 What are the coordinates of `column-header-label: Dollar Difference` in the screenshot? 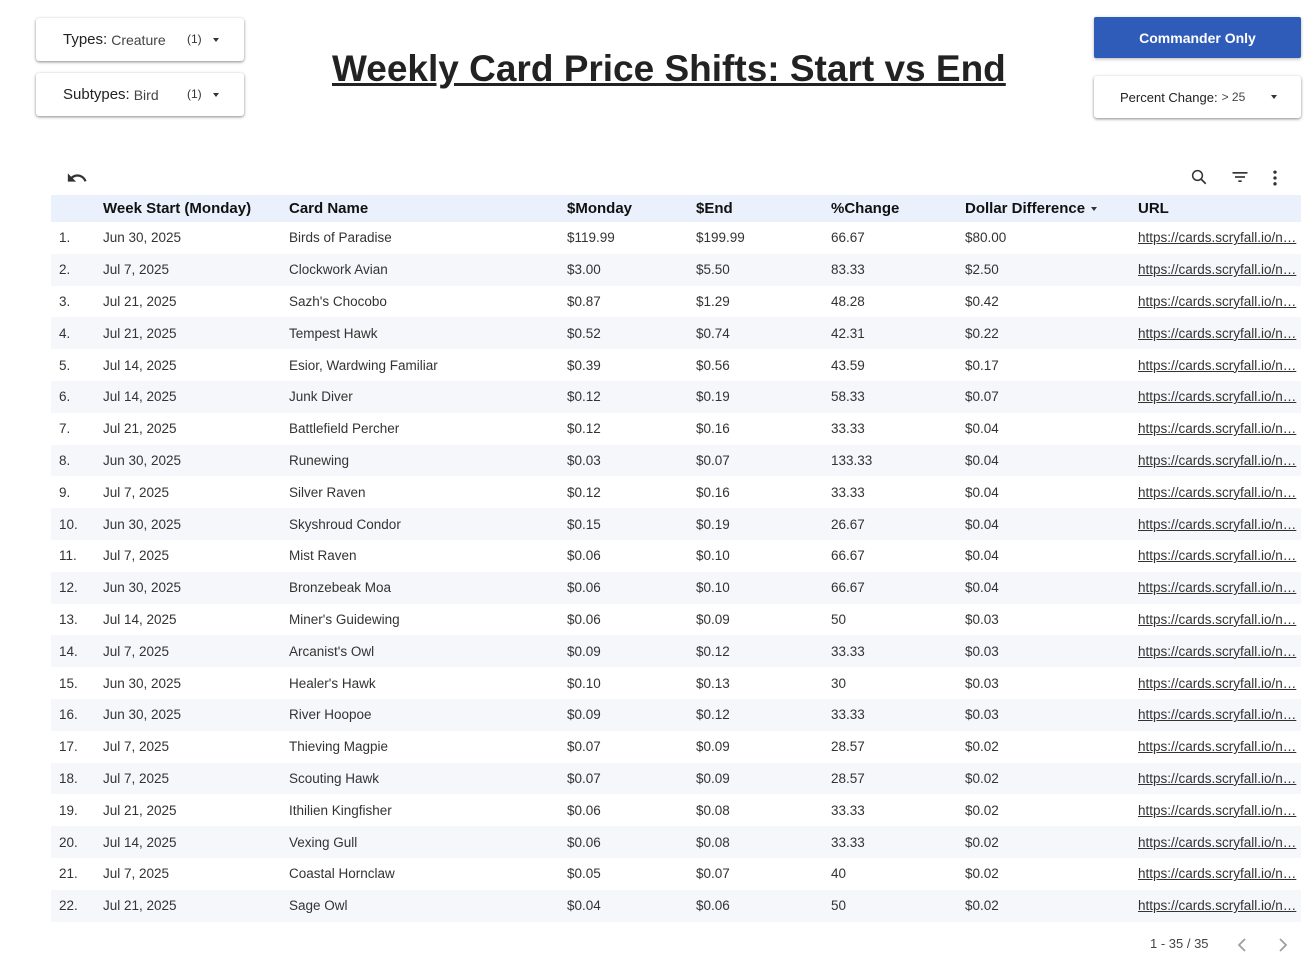 It's located at (1025, 208).